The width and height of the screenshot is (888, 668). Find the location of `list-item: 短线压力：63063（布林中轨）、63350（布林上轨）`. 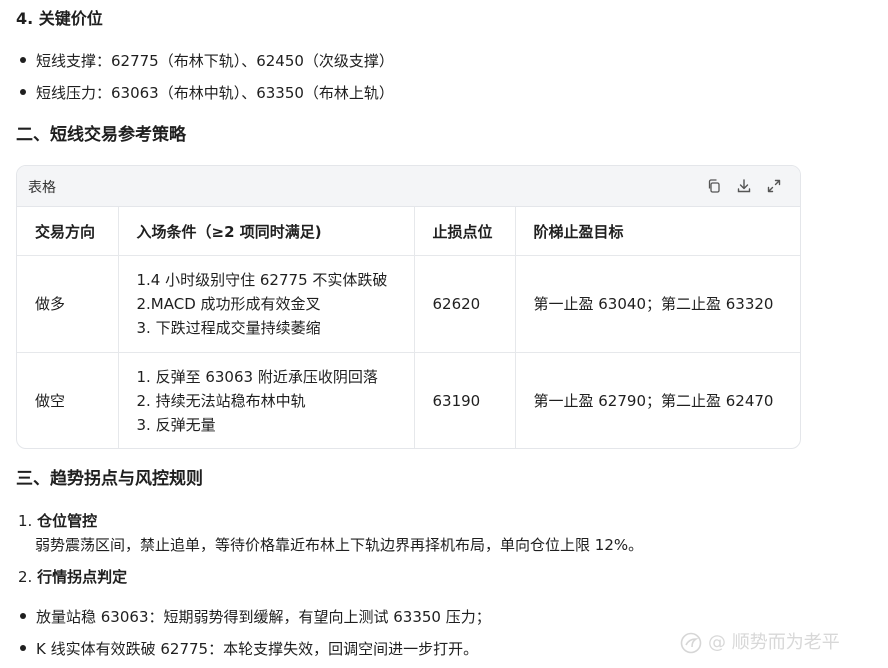

list-item: 短线压力：63063（布林中轨）、63350（布林上轨） is located at coordinates (207, 93).